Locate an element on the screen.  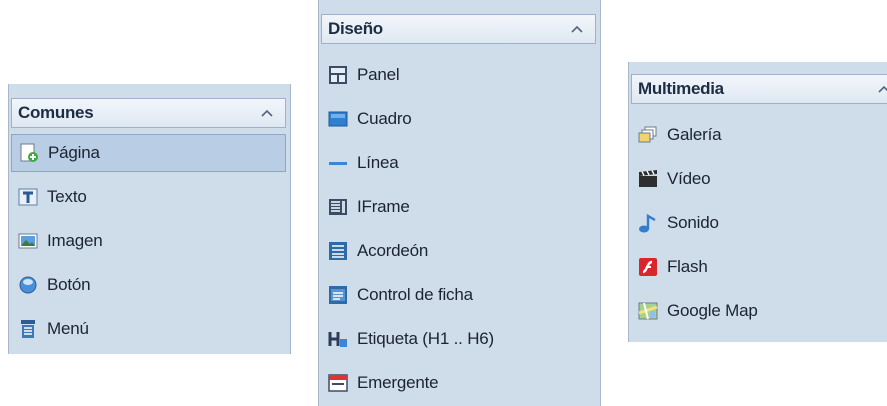
diseno-item-linea: Línea is located at coordinates (458, 163).